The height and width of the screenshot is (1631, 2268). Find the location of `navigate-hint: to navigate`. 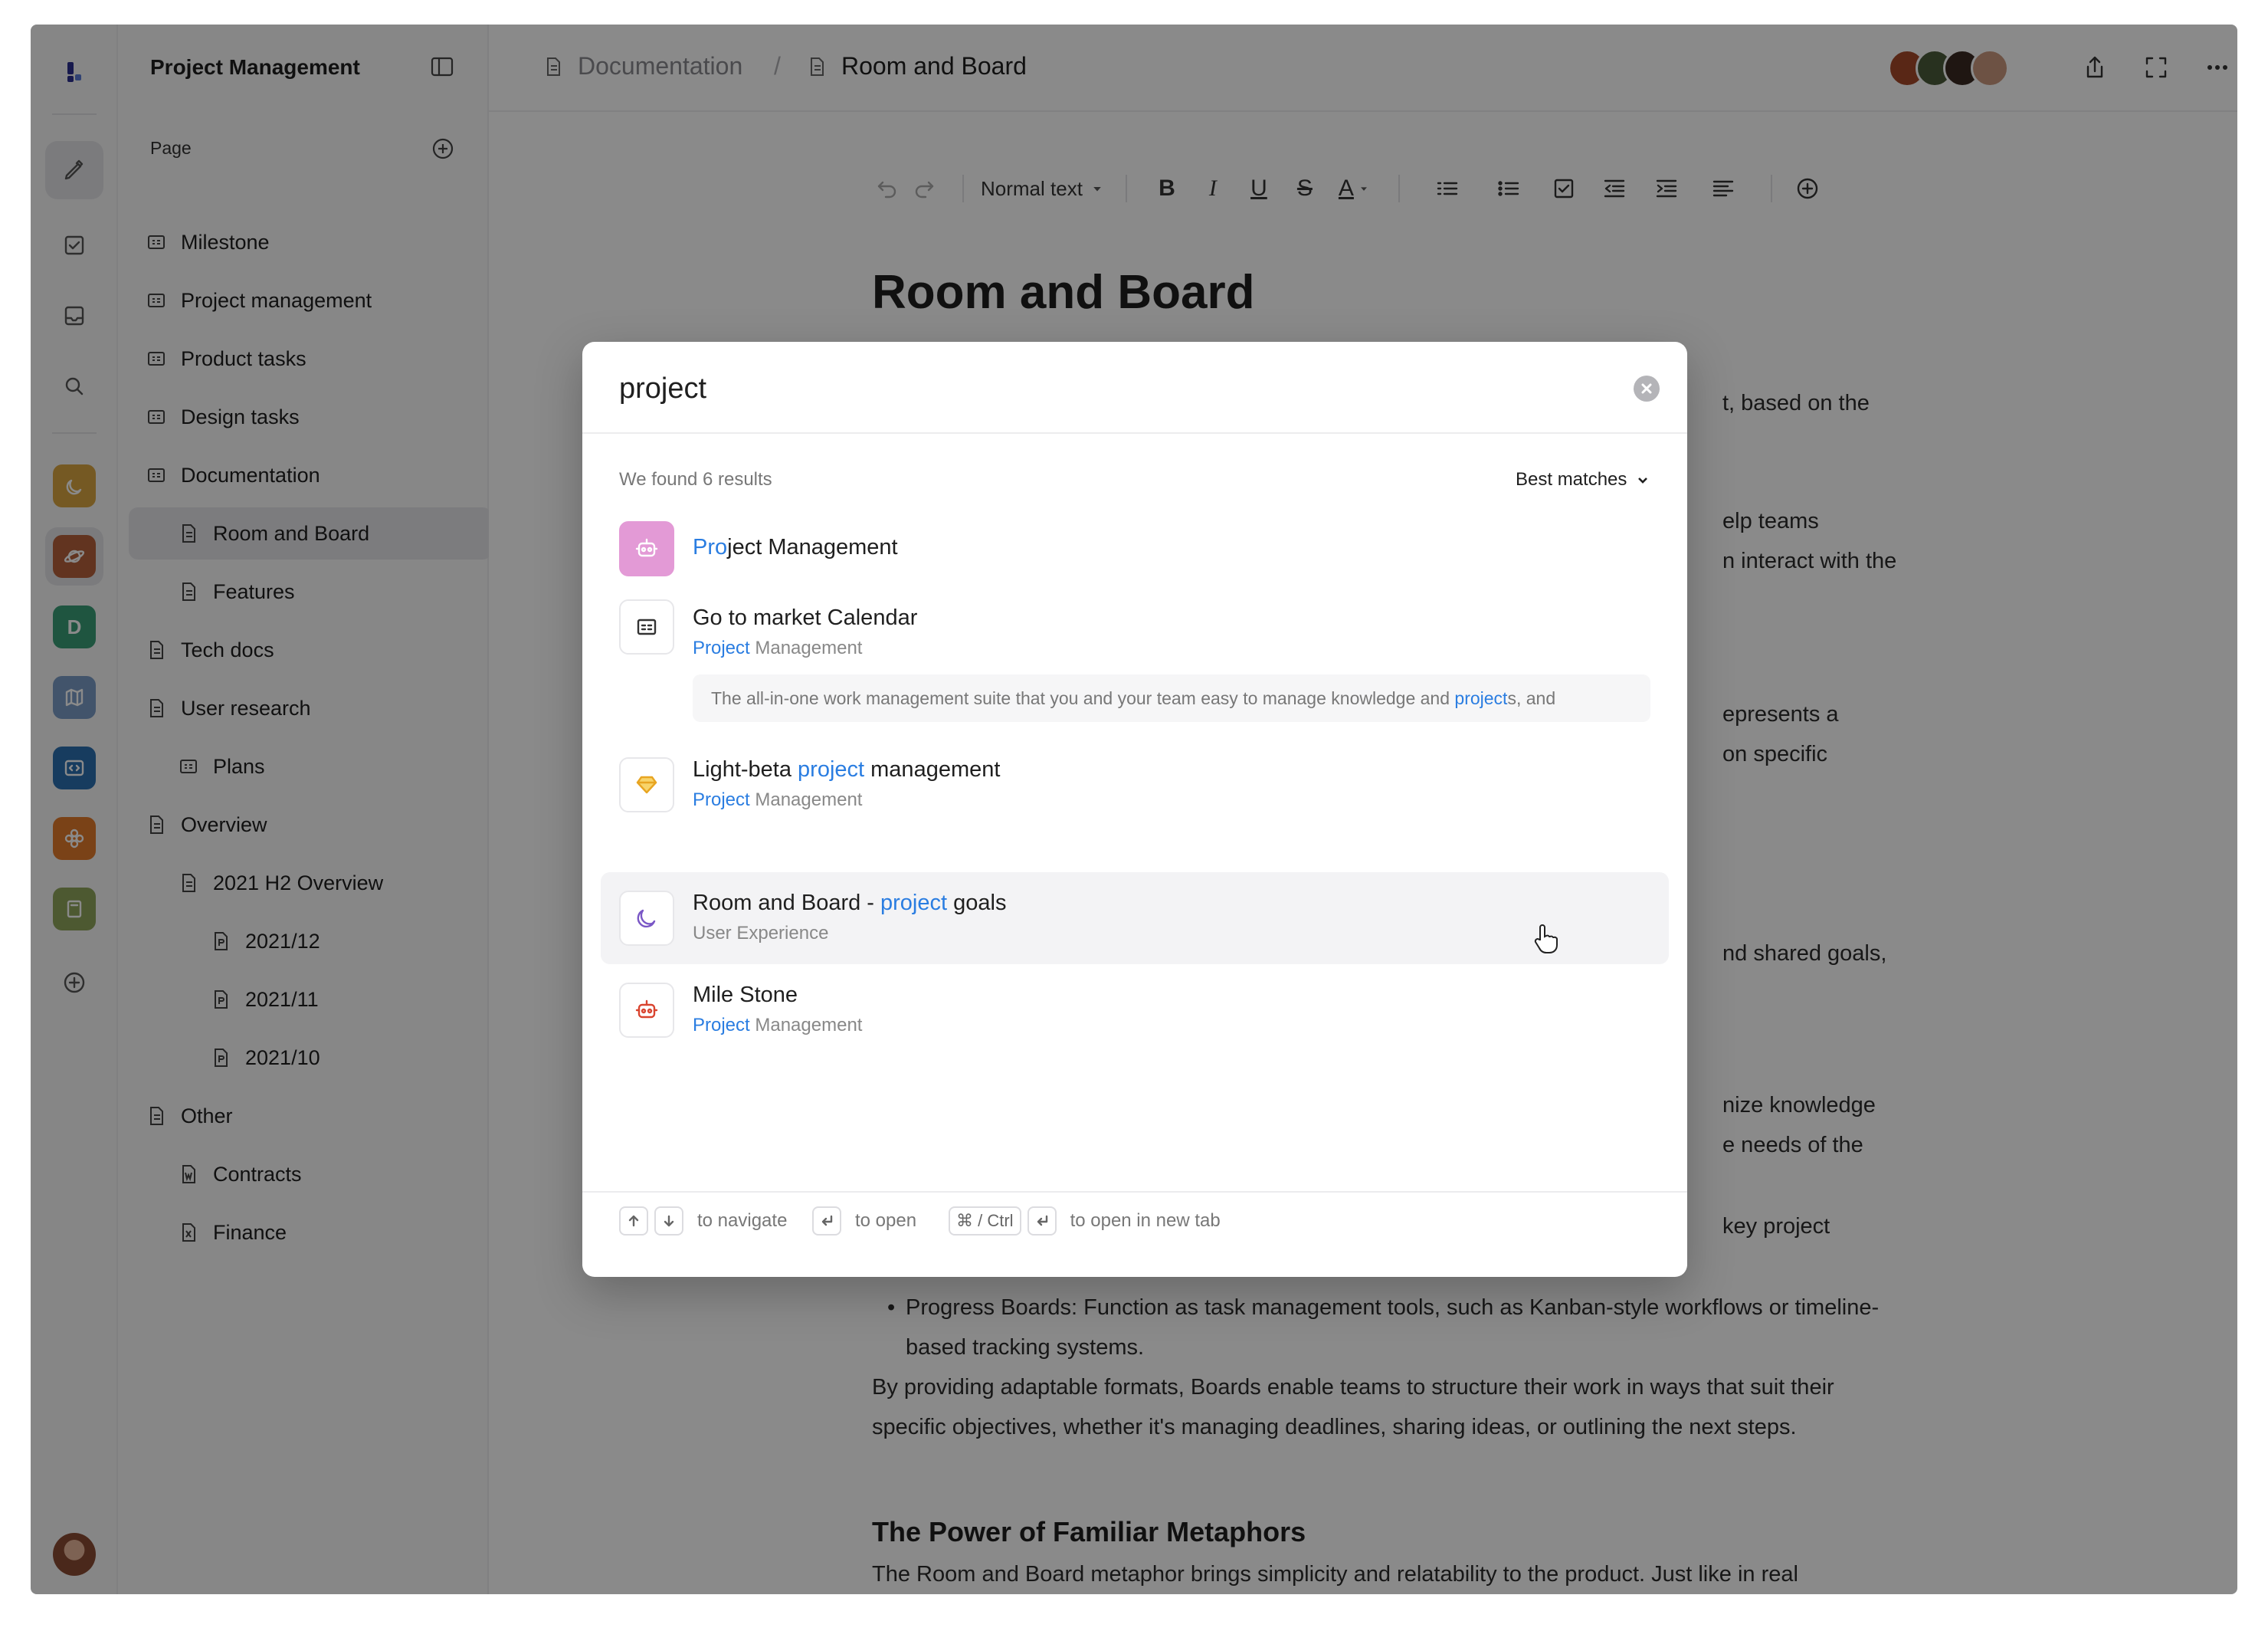

navigate-hint: to navigate is located at coordinates (703, 1221).